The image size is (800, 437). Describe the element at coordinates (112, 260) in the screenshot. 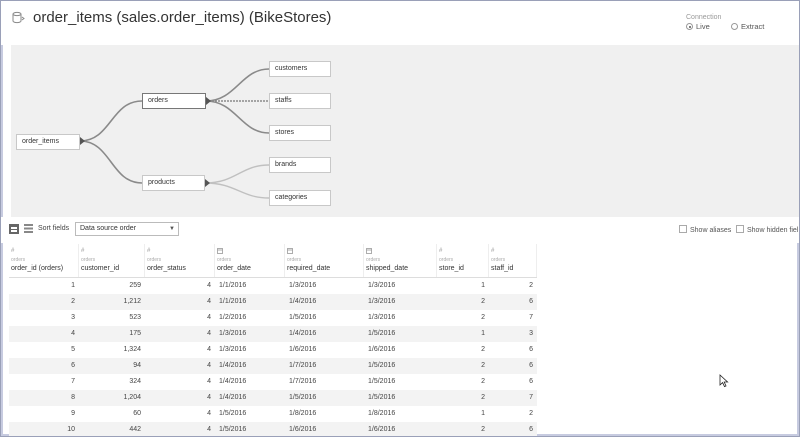

I see `column-header: # orders customer_id` at that location.